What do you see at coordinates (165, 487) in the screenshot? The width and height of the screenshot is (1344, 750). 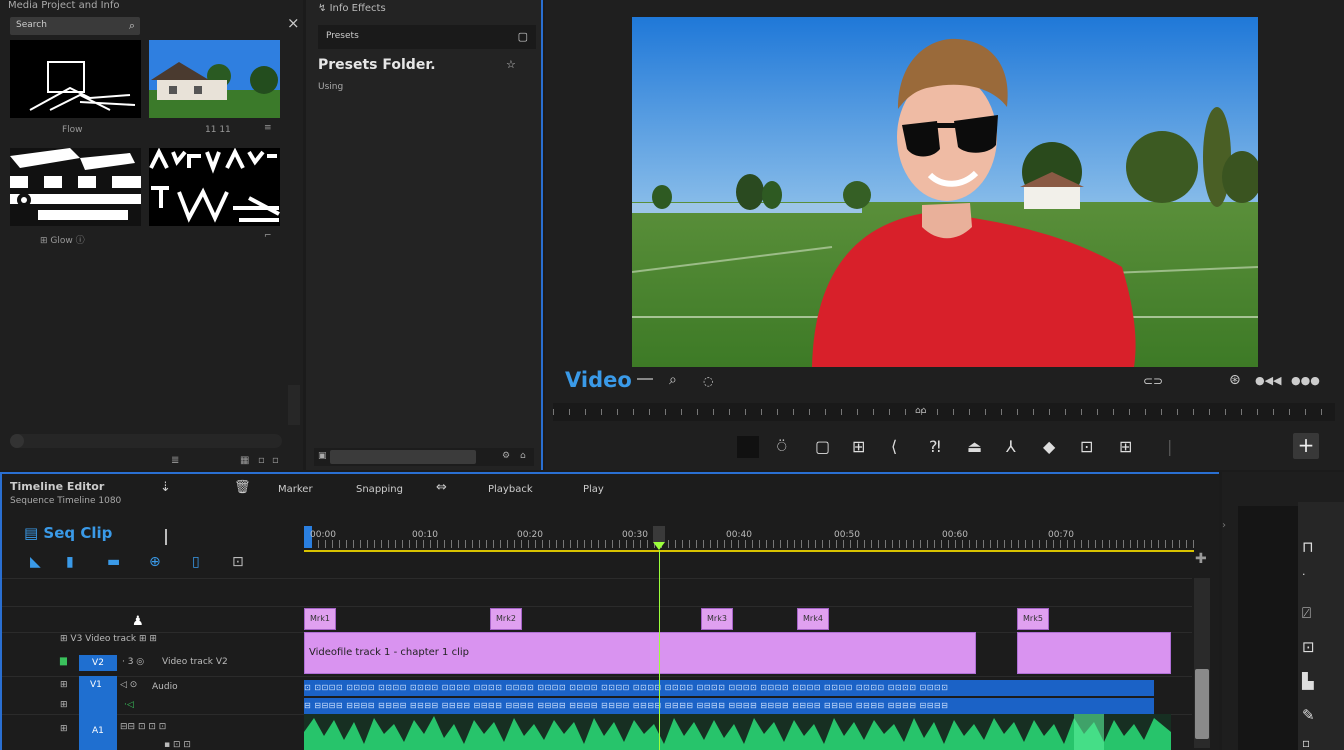 I see `selection-tool-icon: ⇣` at bounding box center [165, 487].